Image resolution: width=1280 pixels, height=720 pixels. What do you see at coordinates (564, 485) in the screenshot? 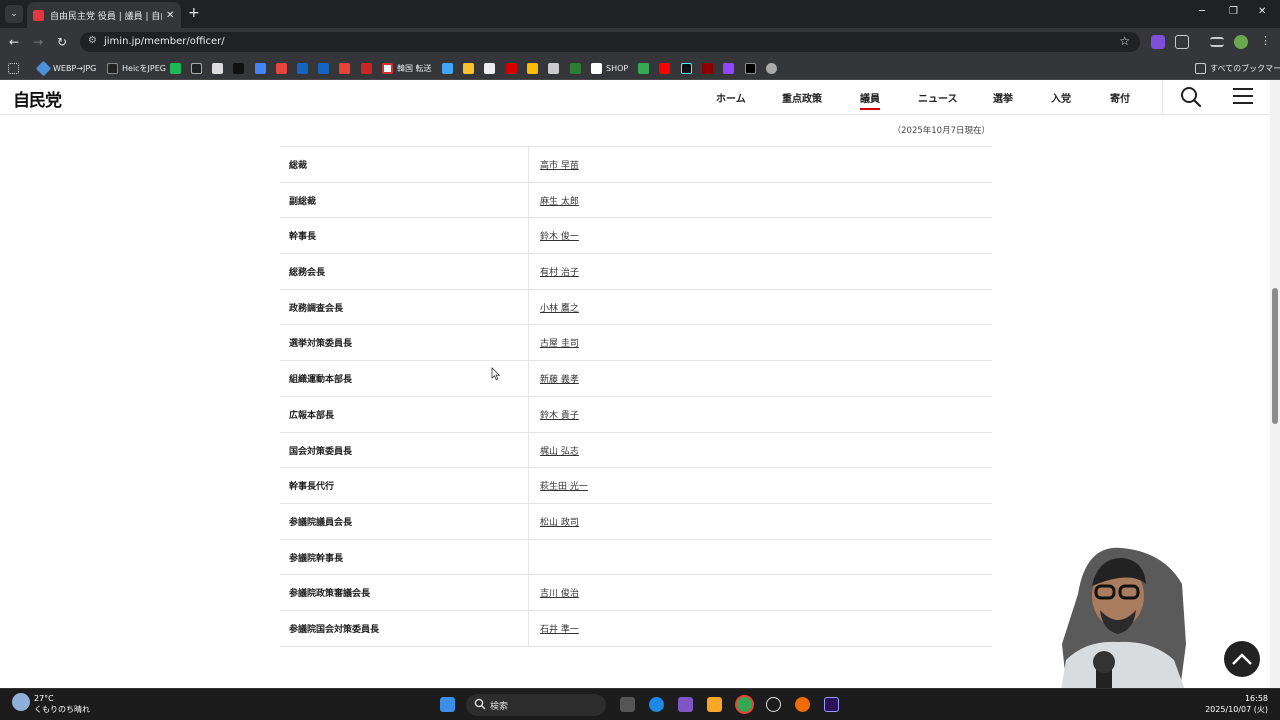
I see `officer-name-link: 萩生田 光一` at bounding box center [564, 485].